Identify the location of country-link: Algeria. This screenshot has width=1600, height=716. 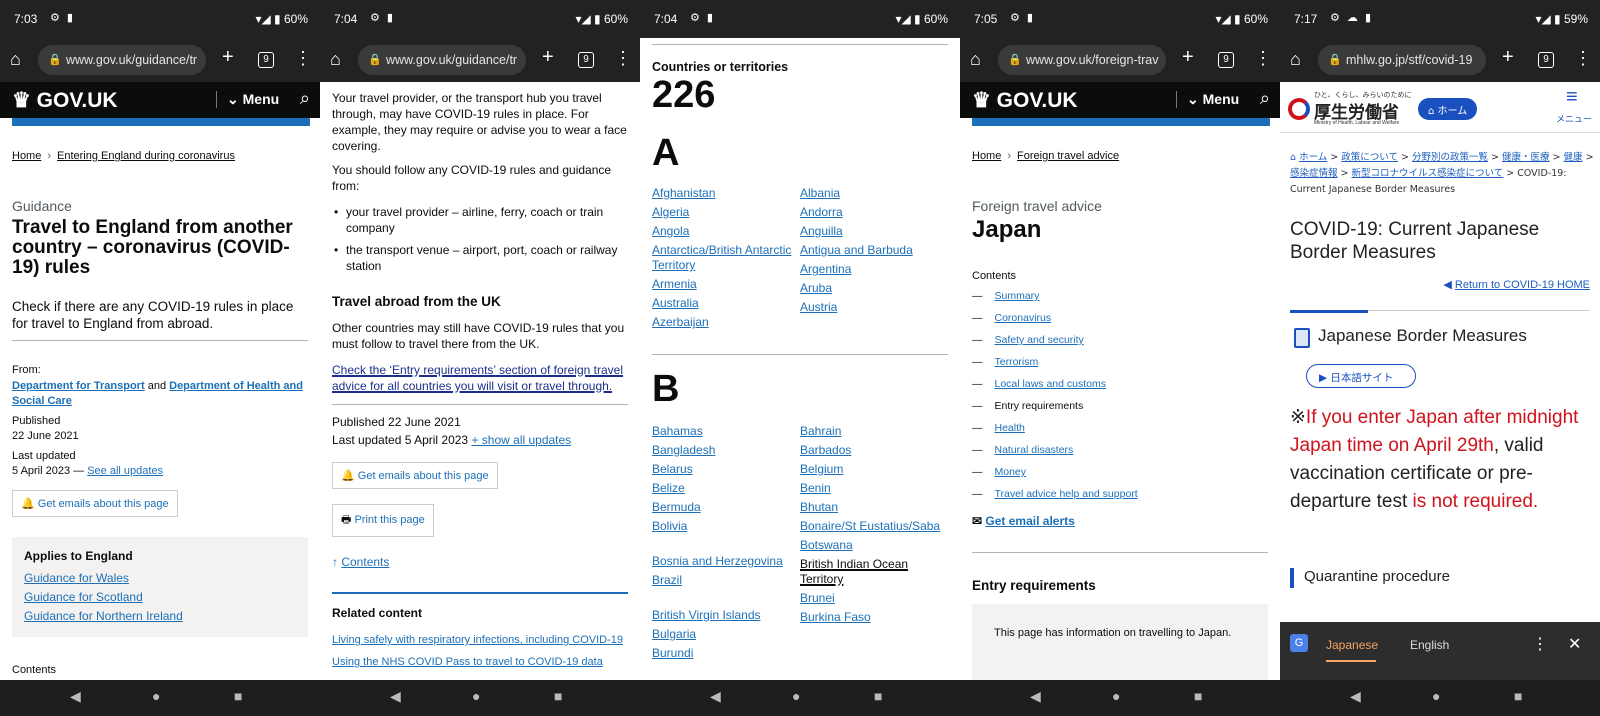
(724, 212).